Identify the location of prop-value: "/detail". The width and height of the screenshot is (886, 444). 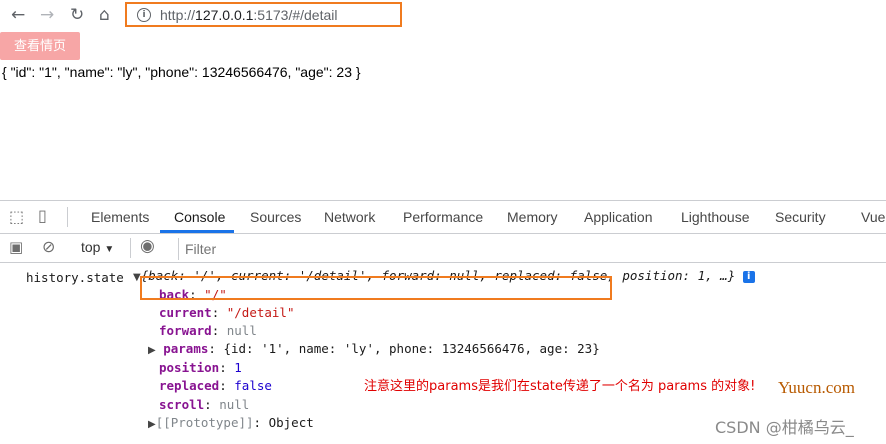
(260, 312).